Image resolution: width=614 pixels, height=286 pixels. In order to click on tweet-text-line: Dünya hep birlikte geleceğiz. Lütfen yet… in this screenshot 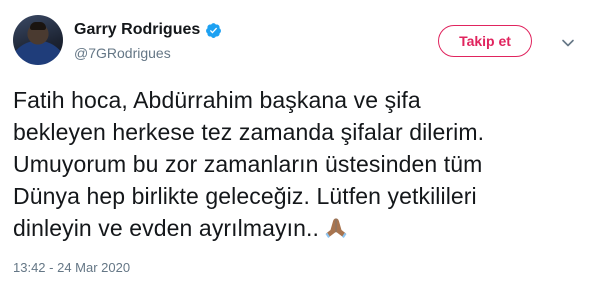, I will do `click(245, 196)`.